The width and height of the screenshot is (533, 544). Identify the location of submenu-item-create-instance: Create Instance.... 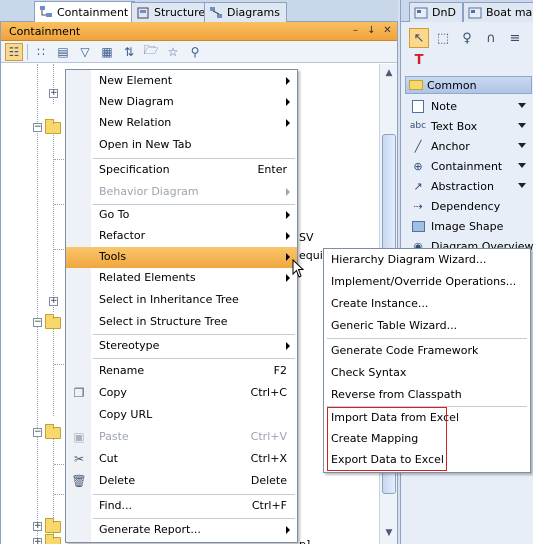
(427, 304).